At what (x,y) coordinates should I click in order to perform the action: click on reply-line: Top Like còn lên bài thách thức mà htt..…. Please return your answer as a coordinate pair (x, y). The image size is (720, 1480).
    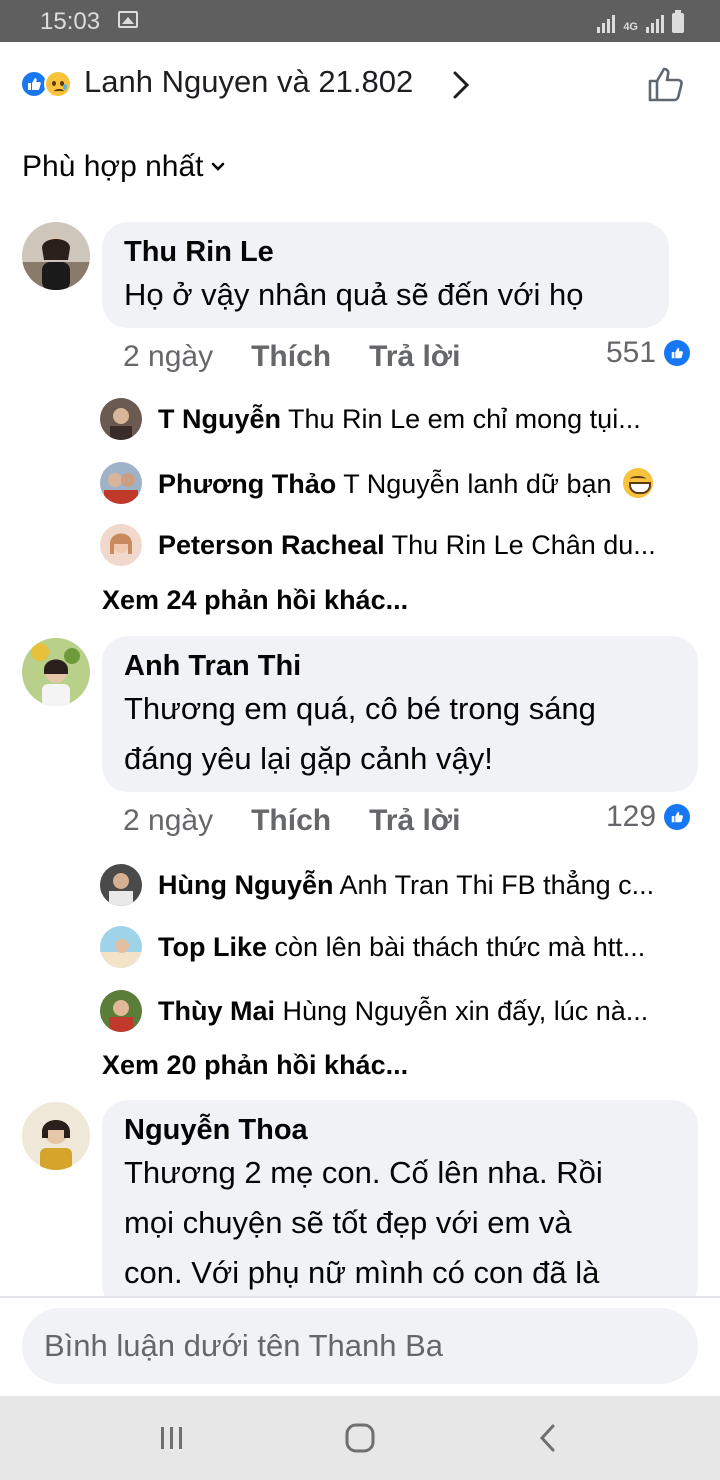
    Looking at the image, I should click on (428, 947).